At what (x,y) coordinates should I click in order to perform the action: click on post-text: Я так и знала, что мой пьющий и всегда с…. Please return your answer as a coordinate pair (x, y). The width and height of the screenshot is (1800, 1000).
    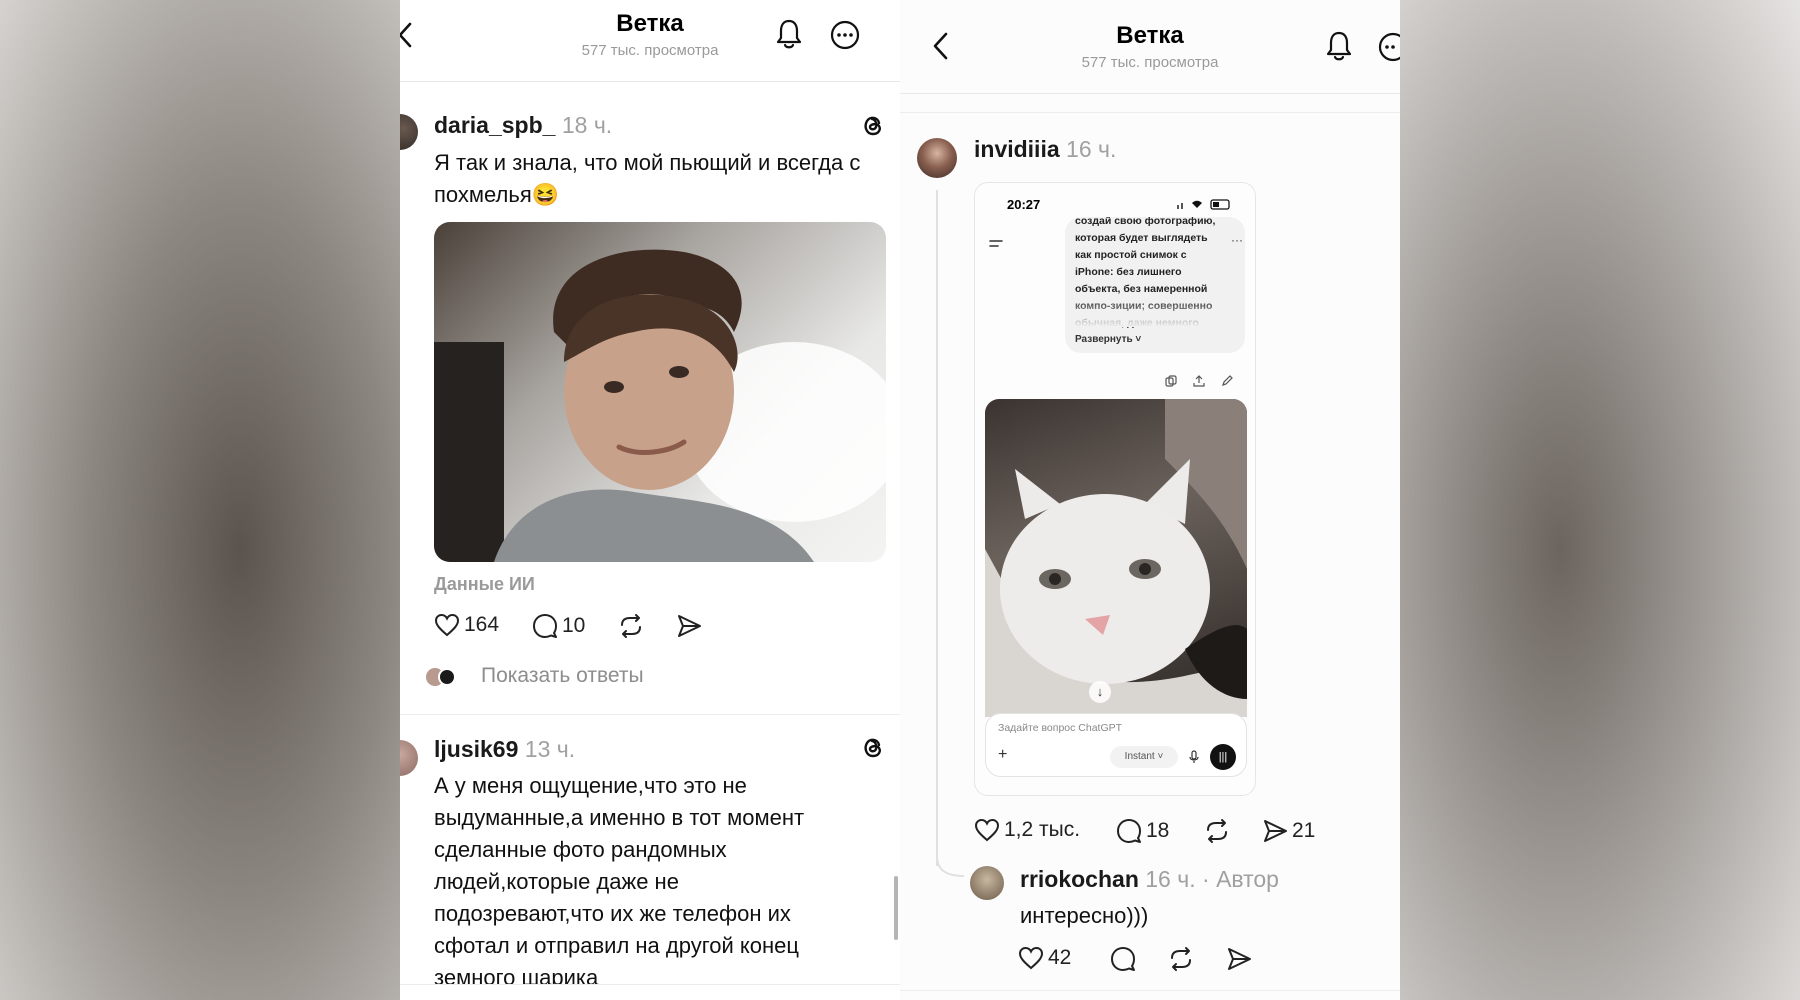
    Looking at the image, I should click on (647, 178).